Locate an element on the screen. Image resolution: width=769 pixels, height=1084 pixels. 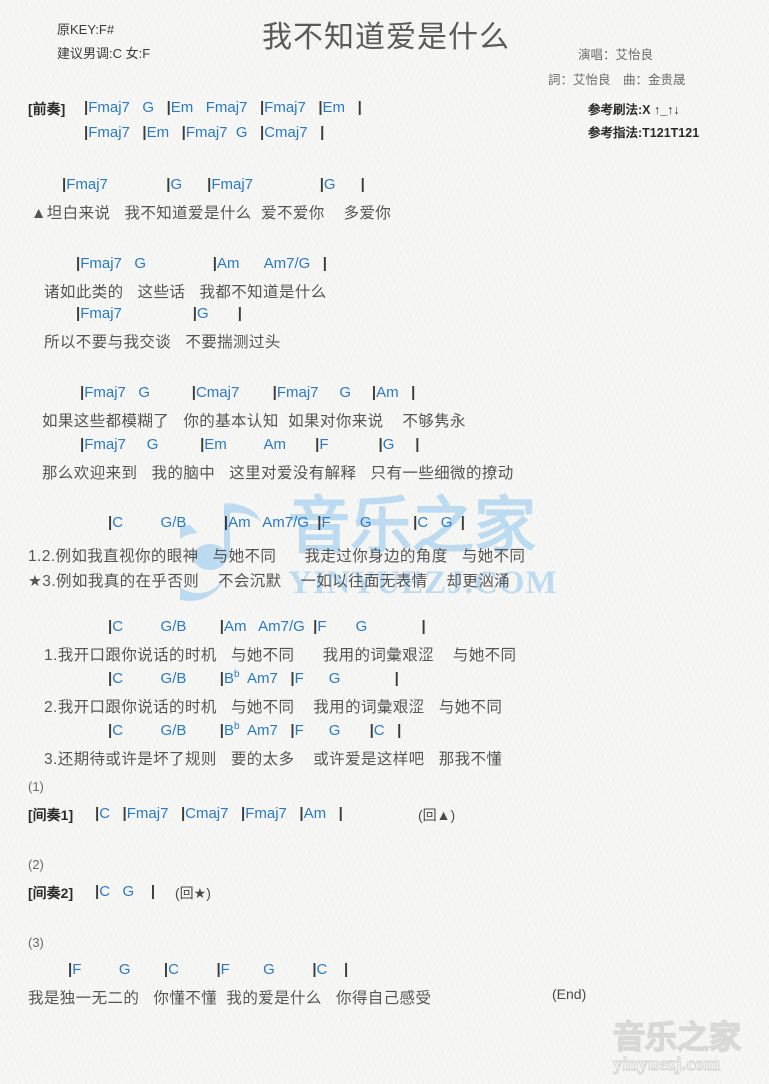
intro-chord-line-2: |Fmaj7 |Em |Fmaj7 G |Cmaj7 | is located at coordinates (204, 132).